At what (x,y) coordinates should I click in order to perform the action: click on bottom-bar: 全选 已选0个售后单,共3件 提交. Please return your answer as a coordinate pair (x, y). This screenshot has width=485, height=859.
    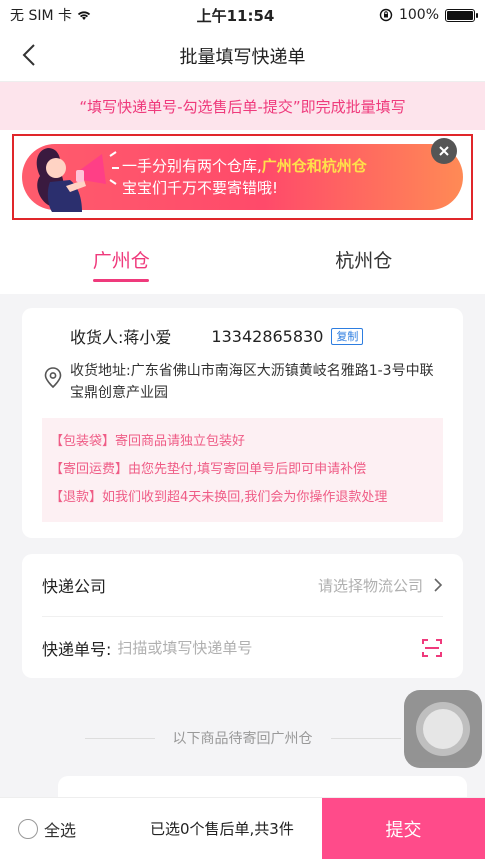
    Looking at the image, I should click on (242, 828).